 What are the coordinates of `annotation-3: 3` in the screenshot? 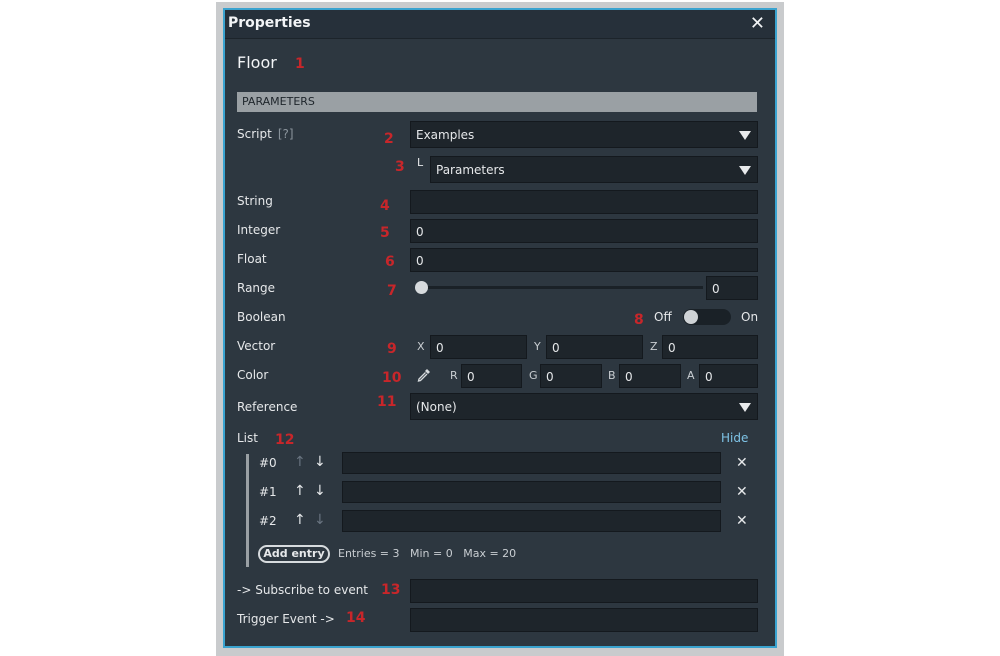 It's located at (400, 167).